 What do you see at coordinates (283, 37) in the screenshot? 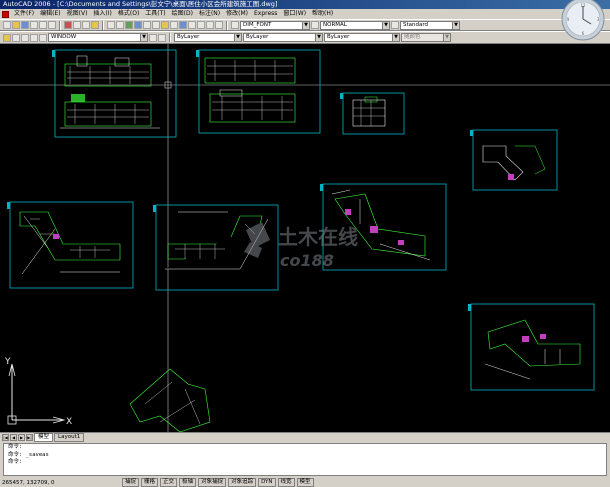
I see `linetype-select: ByLayer ▼` at bounding box center [283, 37].